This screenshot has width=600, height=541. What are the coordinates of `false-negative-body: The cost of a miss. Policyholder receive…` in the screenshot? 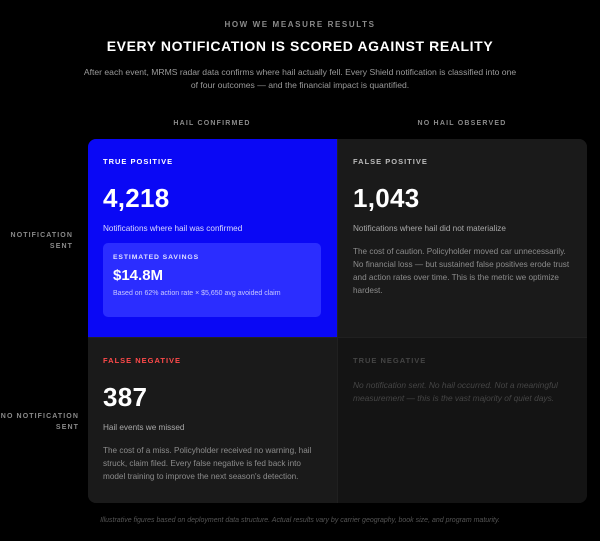 It's located at (207, 463).